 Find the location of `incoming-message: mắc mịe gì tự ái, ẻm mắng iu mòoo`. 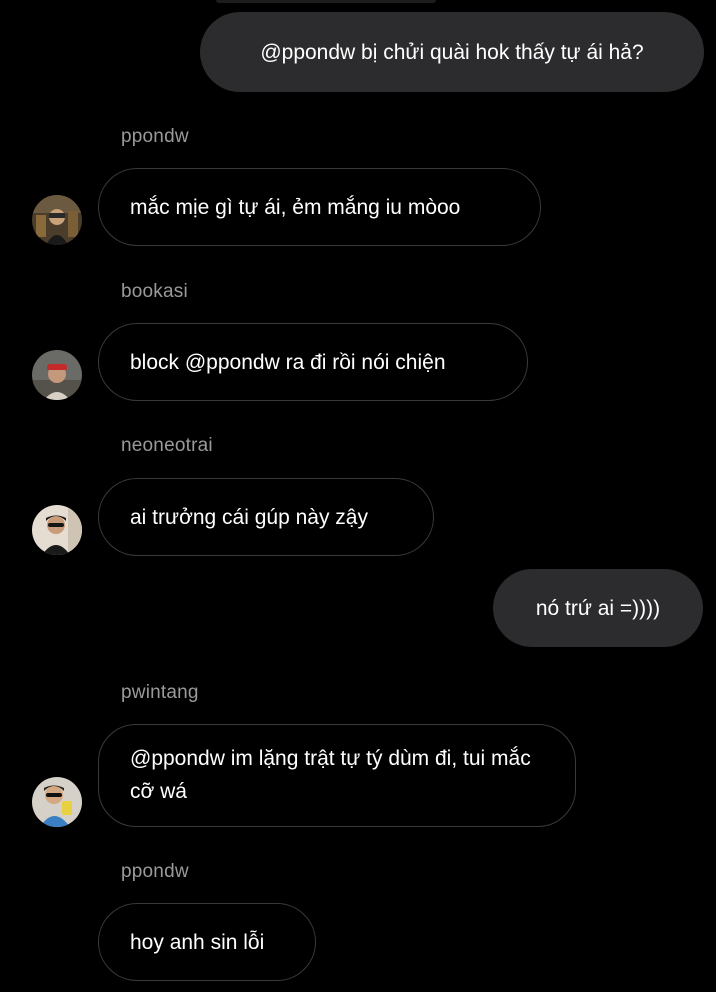

incoming-message: mắc mịe gì tự ái, ẻm mắng iu mòoo is located at coordinates (319, 207).